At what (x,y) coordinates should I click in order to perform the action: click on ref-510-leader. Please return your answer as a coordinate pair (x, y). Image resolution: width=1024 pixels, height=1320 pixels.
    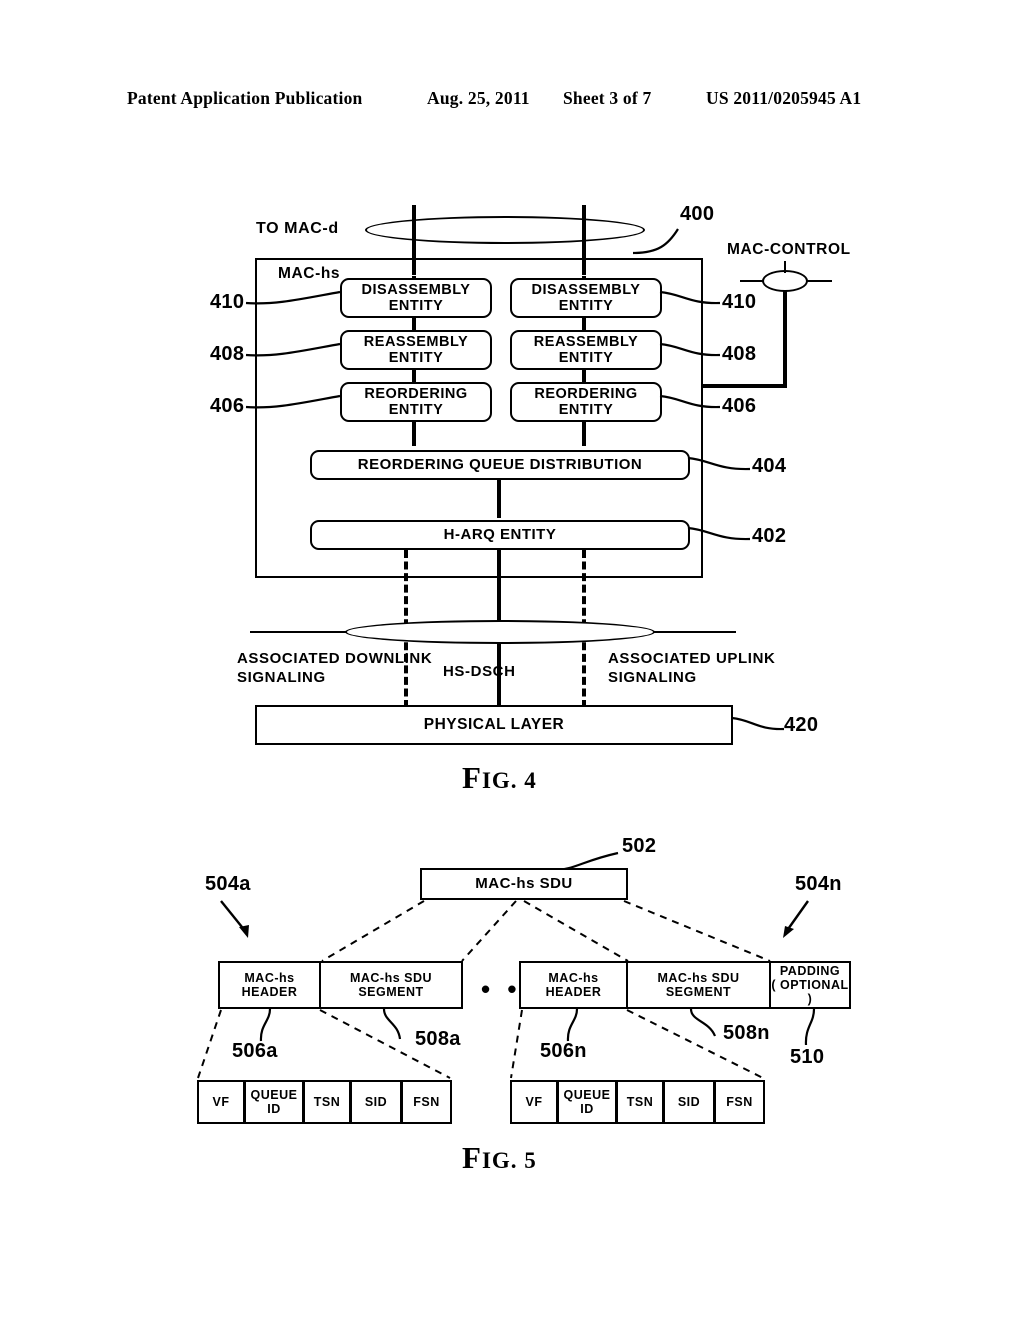
    Looking at the image, I should click on (810, 1027).